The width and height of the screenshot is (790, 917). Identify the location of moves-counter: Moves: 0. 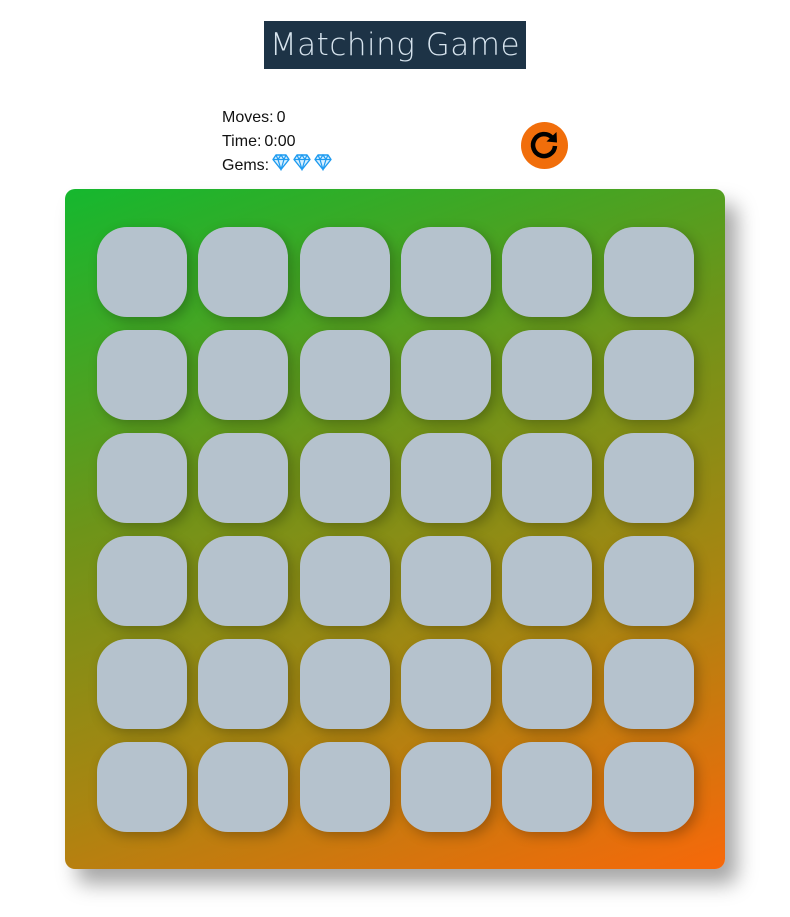
(278, 118).